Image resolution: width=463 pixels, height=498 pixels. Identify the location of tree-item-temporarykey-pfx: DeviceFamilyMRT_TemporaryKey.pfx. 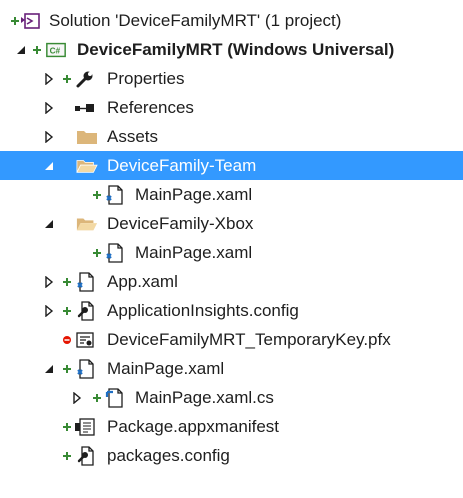
(231, 339).